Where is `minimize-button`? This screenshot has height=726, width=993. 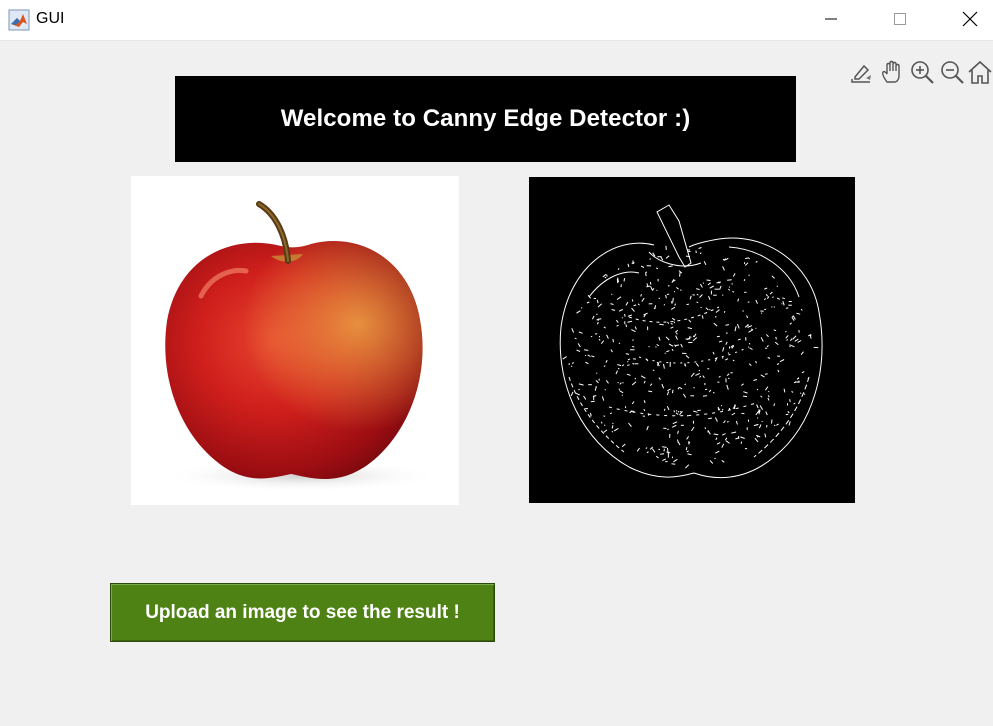 minimize-button is located at coordinates (831, 19).